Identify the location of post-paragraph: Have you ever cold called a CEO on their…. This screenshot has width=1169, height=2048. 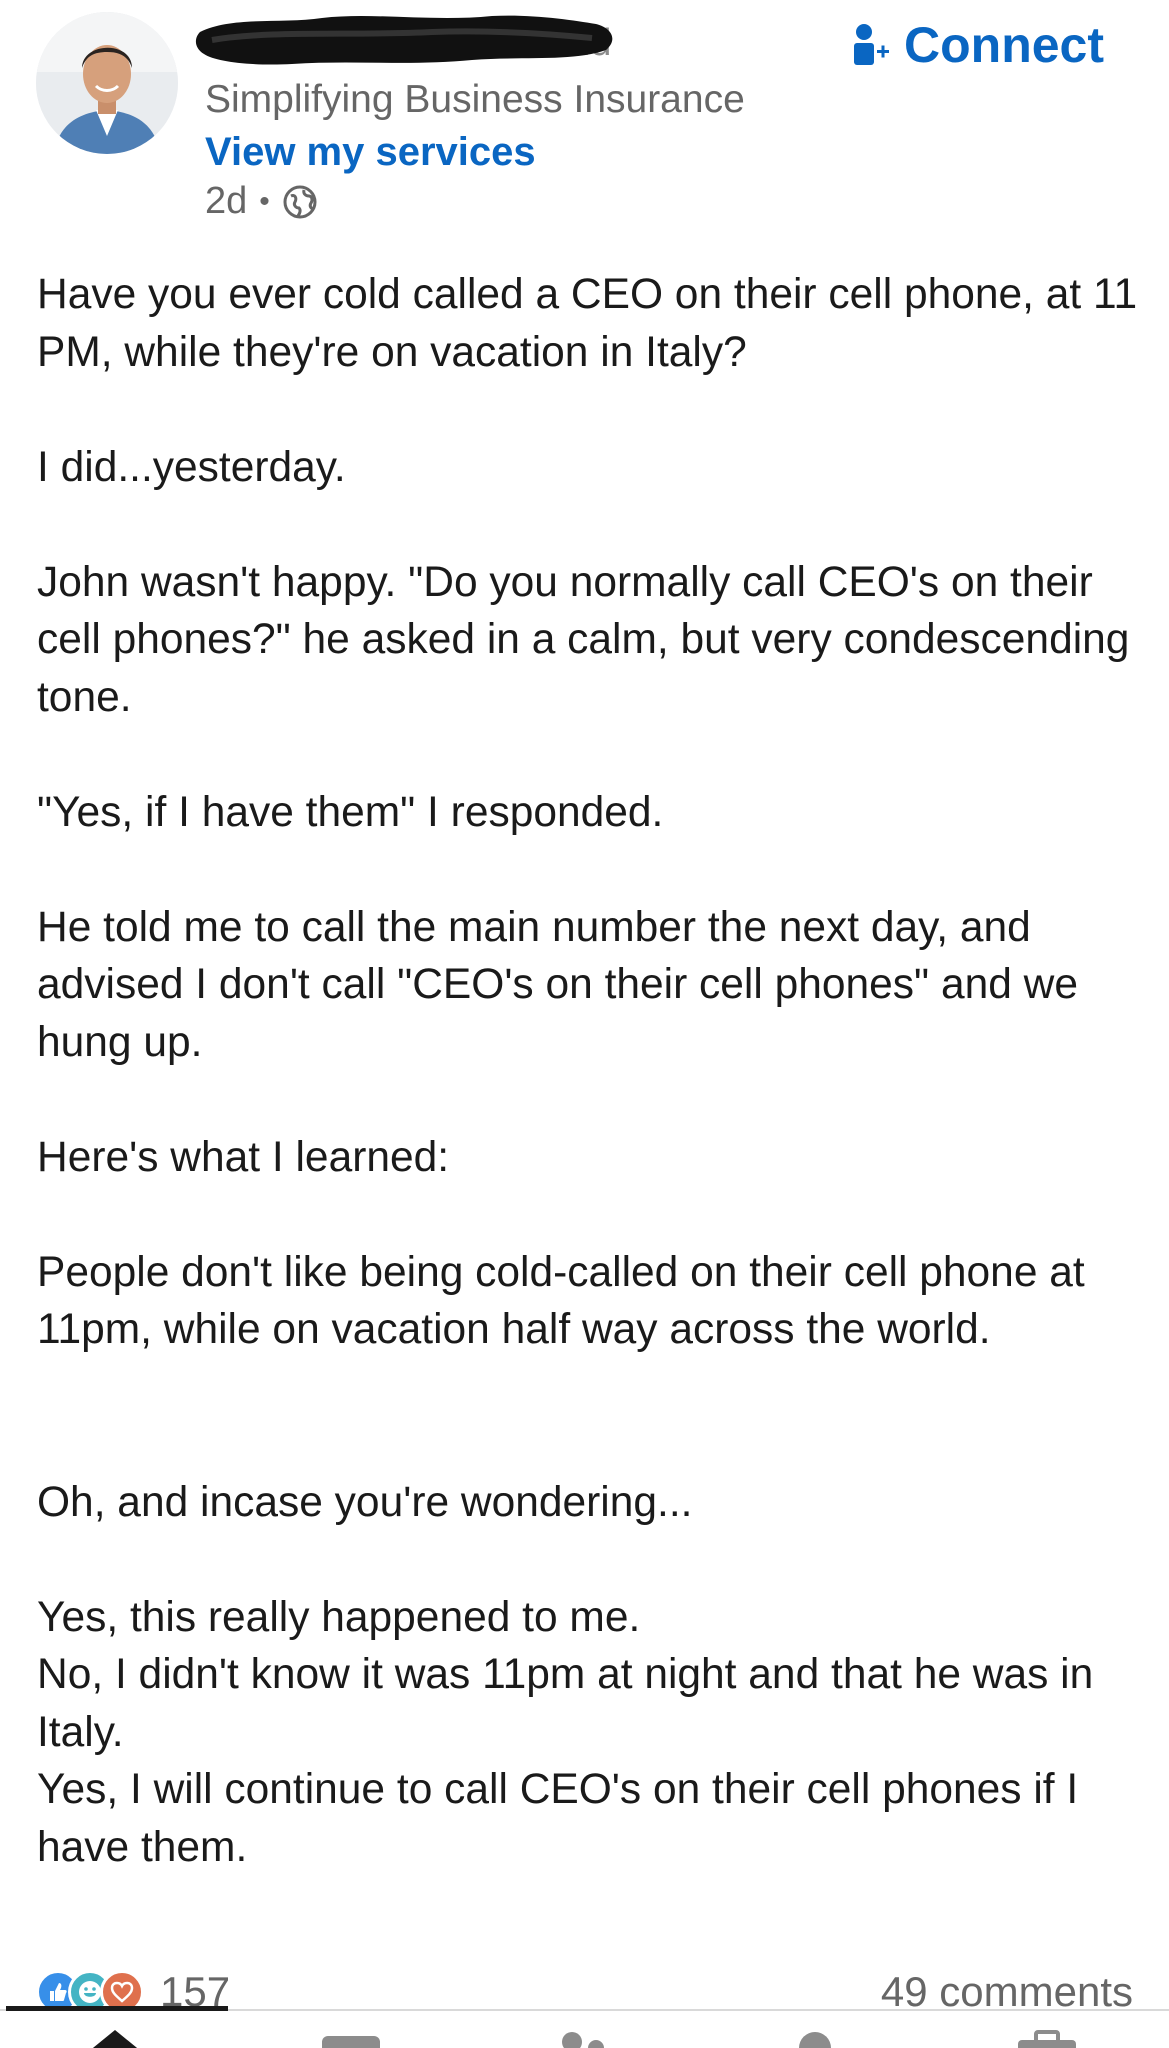
(587, 323).